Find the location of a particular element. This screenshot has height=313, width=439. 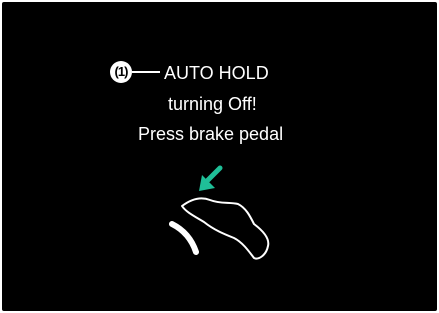

brake-pedal-arc-icon is located at coordinates (184, 238).